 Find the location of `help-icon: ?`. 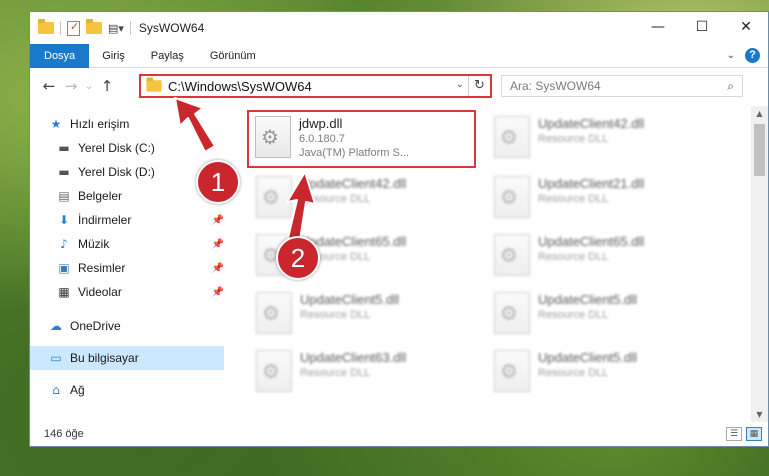

help-icon: ? is located at coordinates (752, 55).